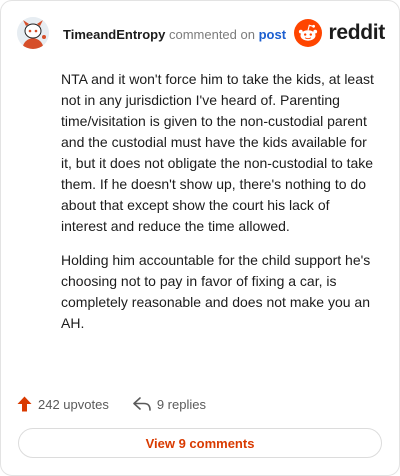 Image resolution: width=400 pixels, height=476 pixels. I want to click on reddit-wordmark: reddit, so click(356, 32).